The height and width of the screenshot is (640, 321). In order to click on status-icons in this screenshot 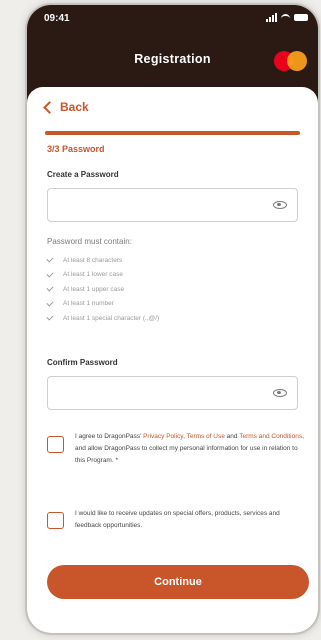, I will do `click(287, 17)`.